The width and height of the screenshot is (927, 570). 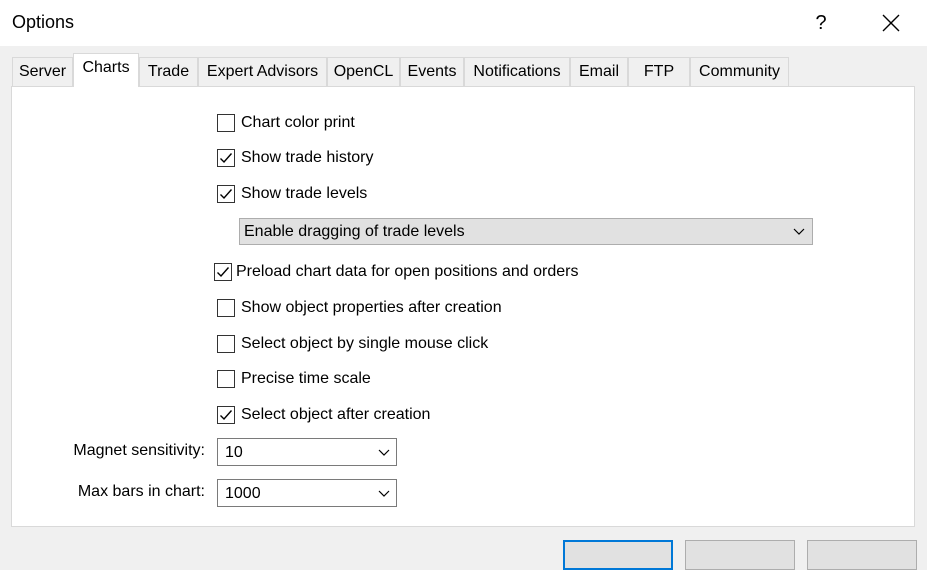 I want to click on max-bars-select: 1000, so click(x=307, y=493).